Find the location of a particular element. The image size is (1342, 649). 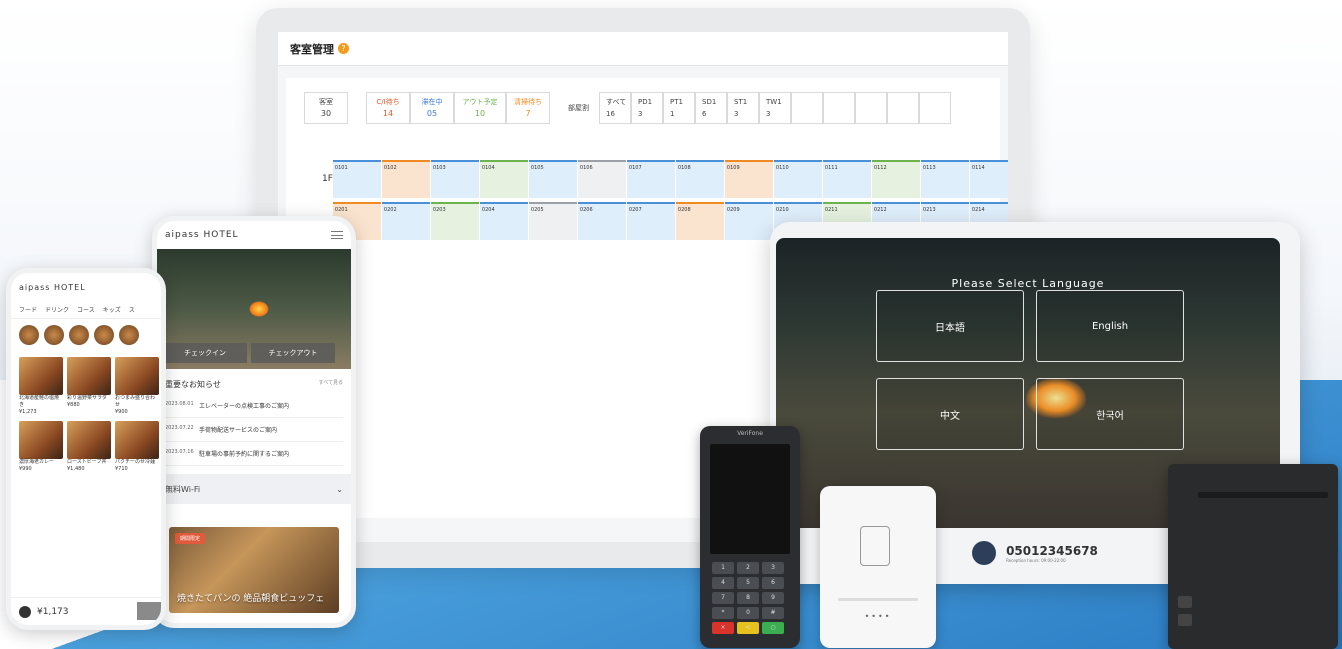

status-dots: •••• is located at coordinates (878, 616).